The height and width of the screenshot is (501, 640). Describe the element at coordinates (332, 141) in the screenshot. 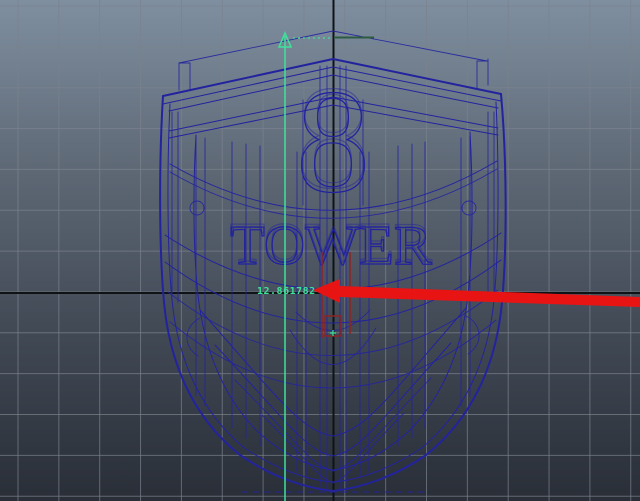

I see `badge-number: 8` at that location.